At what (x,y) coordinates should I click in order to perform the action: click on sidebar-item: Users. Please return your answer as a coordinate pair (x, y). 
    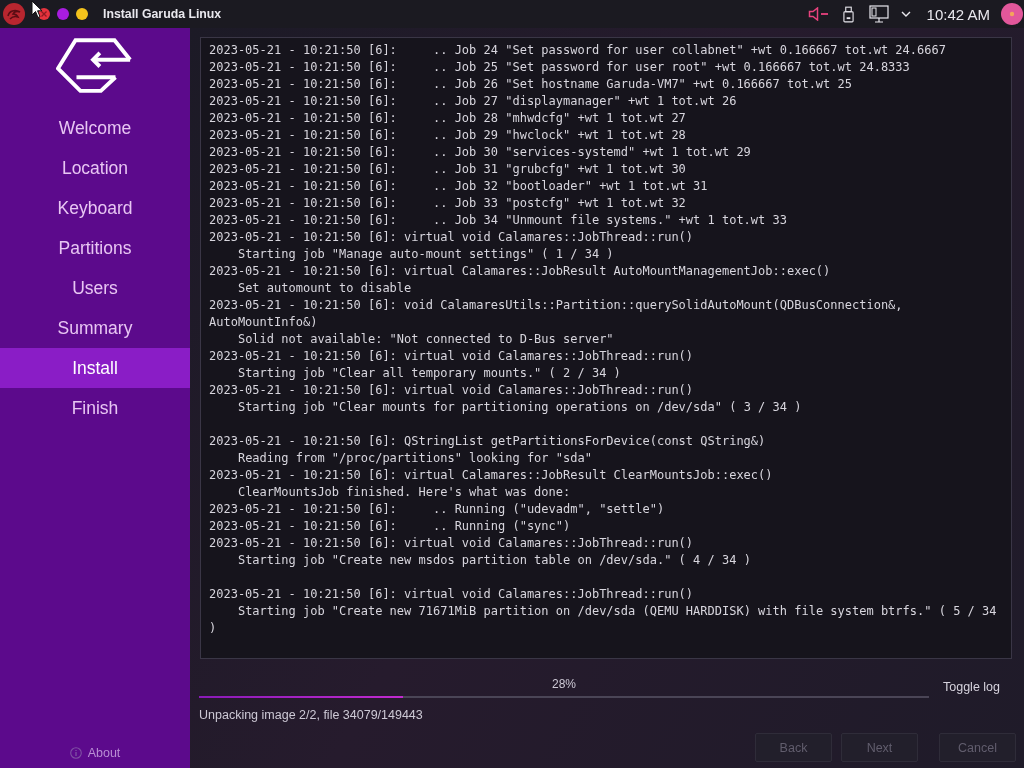
    Looking at the image, I should click on (95, 288).